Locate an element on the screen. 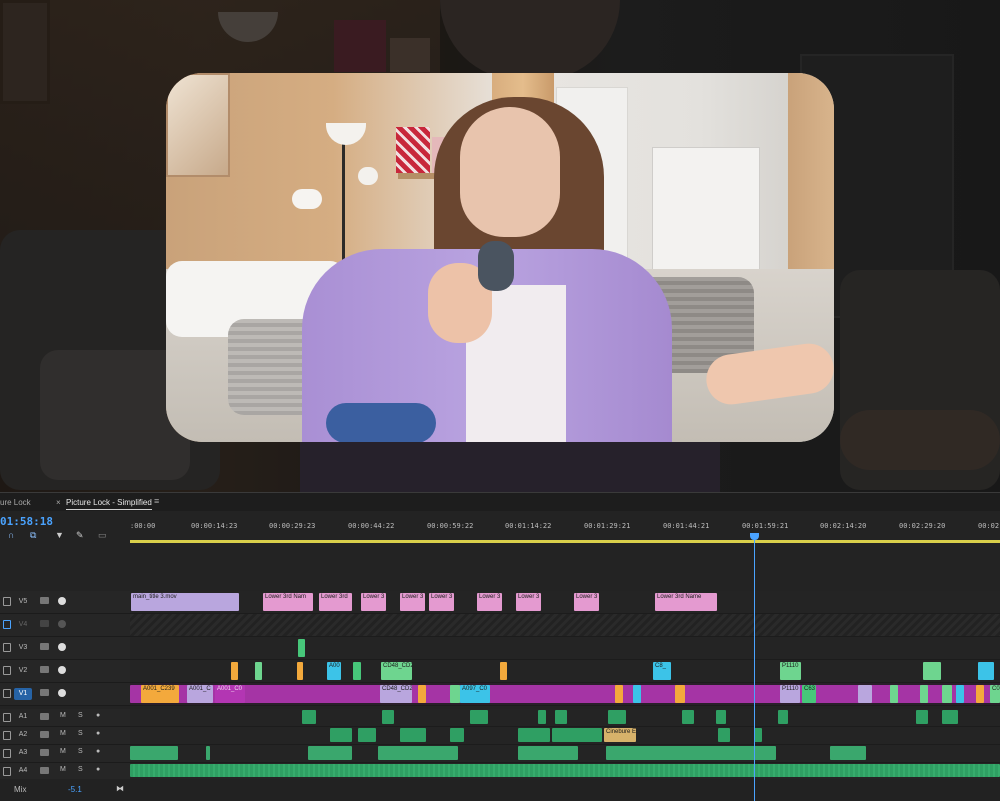  track-a2: Cinebure E is located at coordinates (565, 736).